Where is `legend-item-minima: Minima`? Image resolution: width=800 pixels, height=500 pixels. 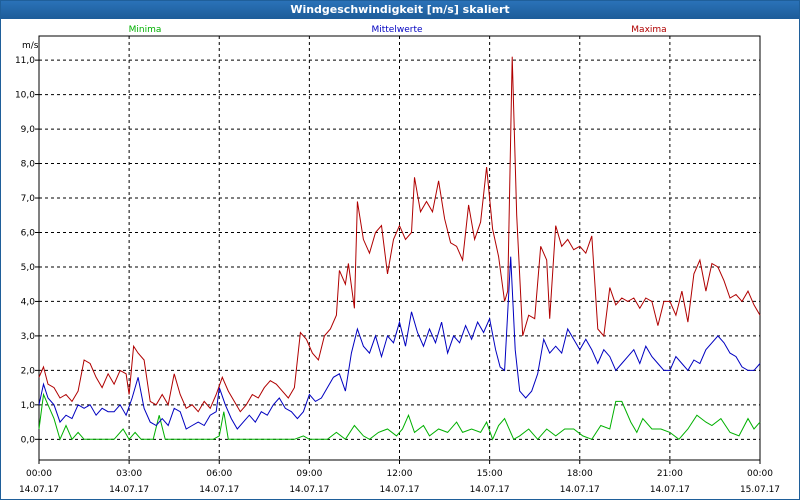 legend-item-minima: Minima is located at coordinates (145, 30).